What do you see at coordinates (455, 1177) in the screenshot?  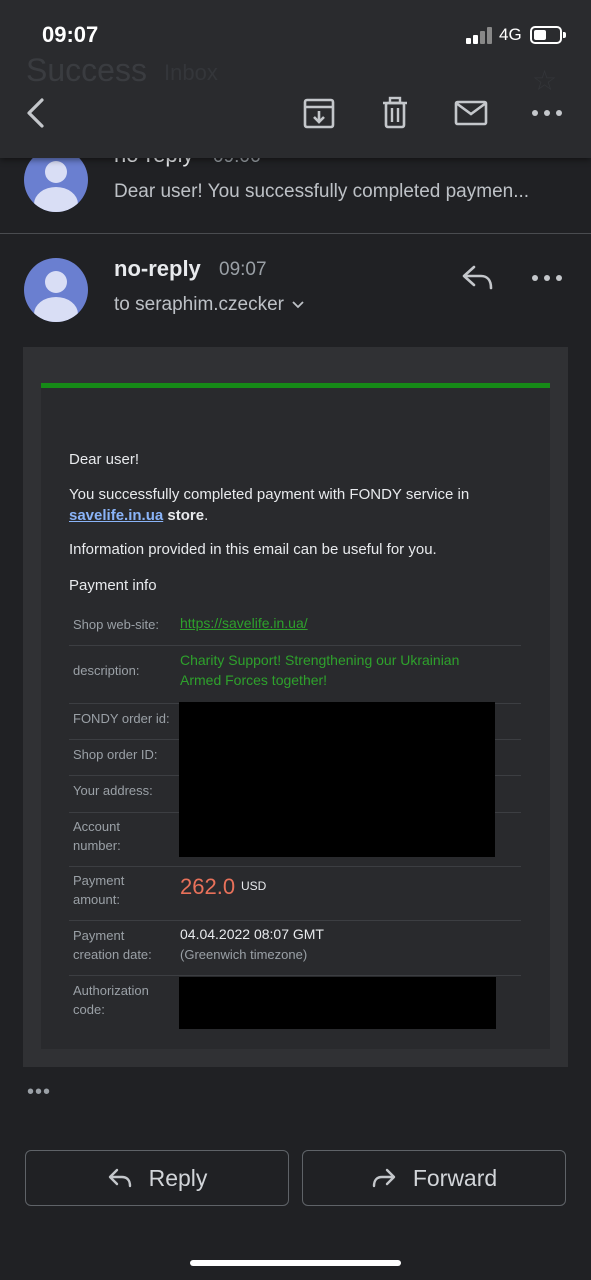 I see `forward-label: Forward` at bounding box center [455, 1177].